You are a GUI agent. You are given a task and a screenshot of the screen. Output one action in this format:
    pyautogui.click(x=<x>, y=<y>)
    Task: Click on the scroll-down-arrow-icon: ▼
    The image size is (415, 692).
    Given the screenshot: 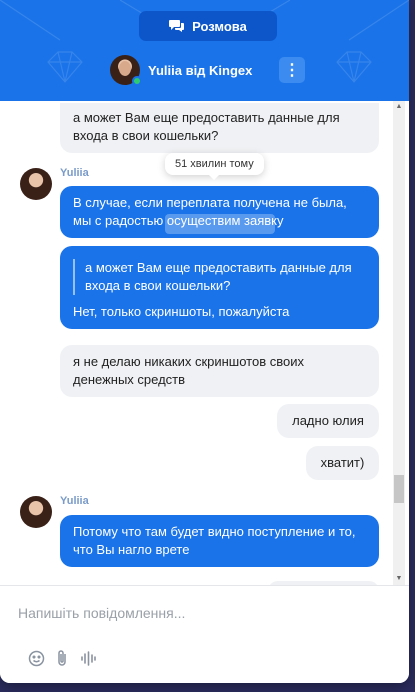 What is the action you would take?
    pyautogui.click(x=399, y=579)
    